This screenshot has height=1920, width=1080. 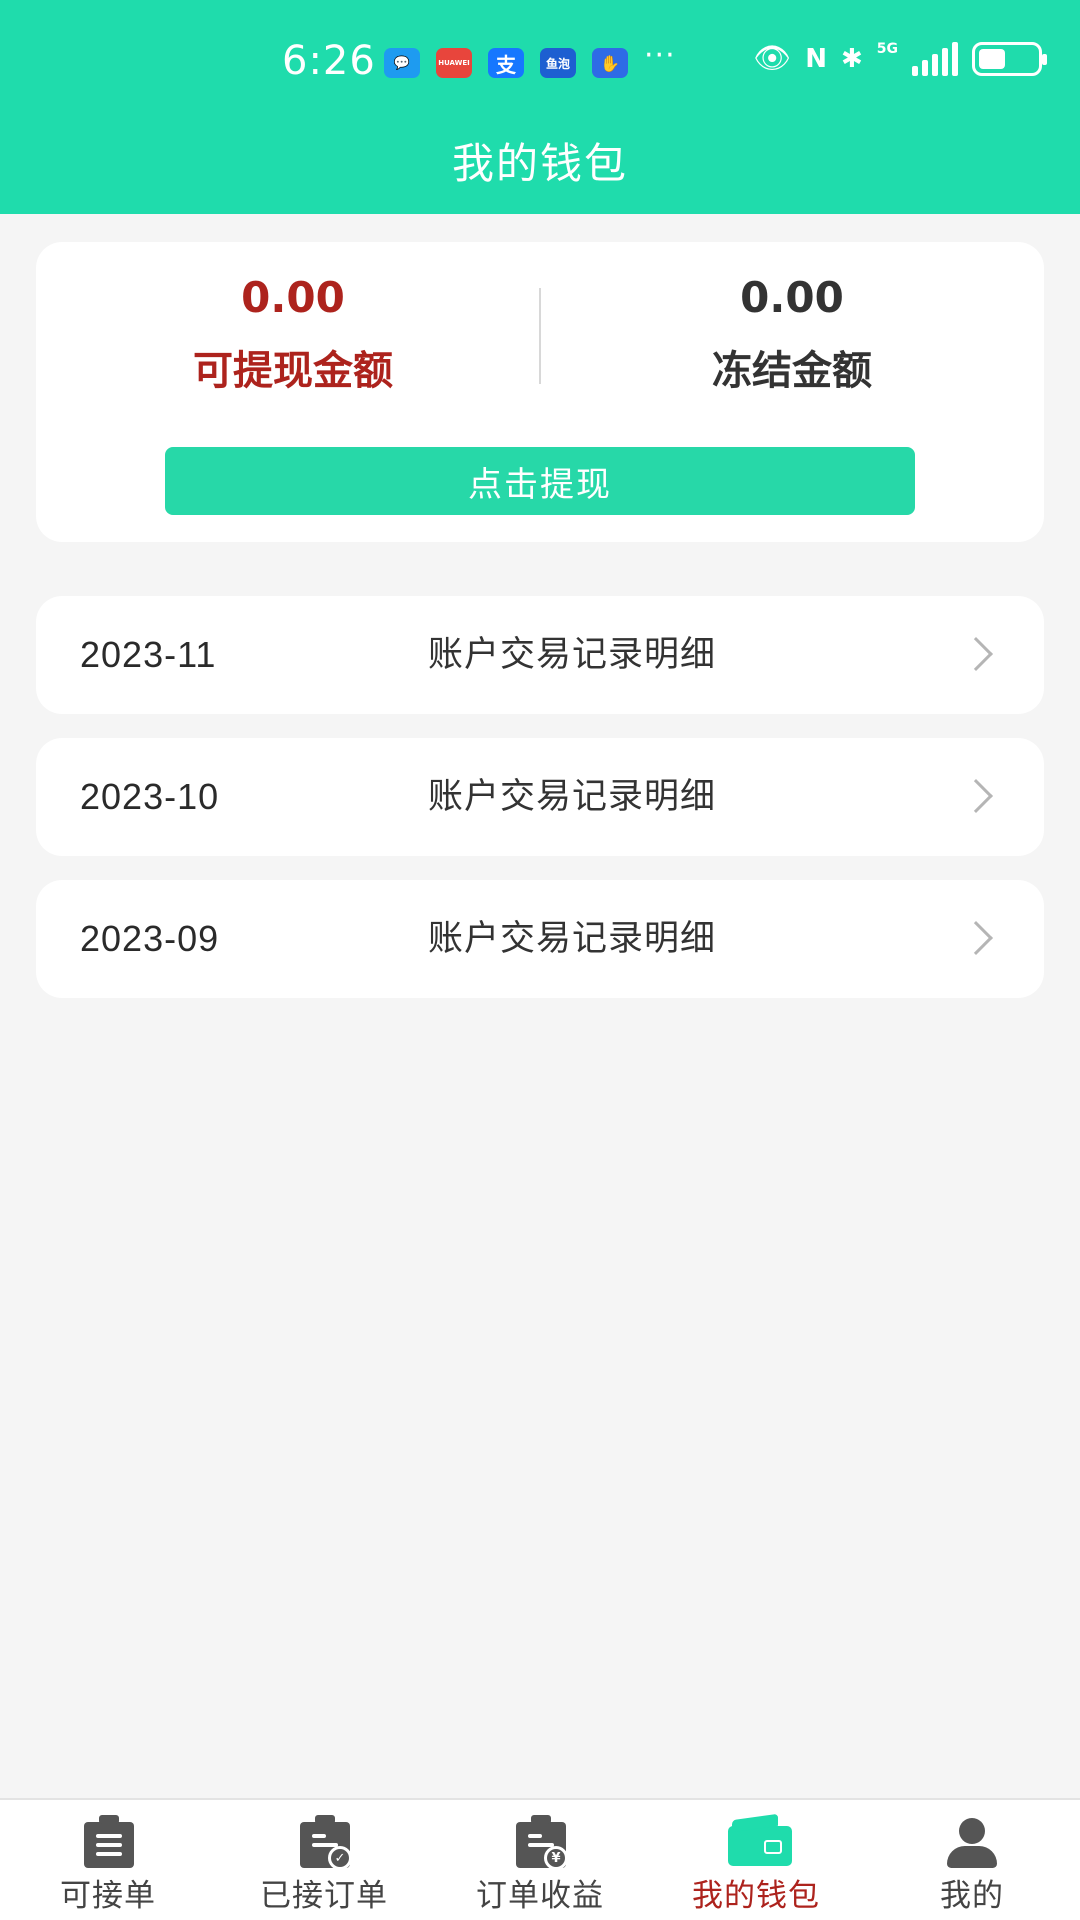 I want to click on alipay-icon: 支, so click(x=506, y=63).